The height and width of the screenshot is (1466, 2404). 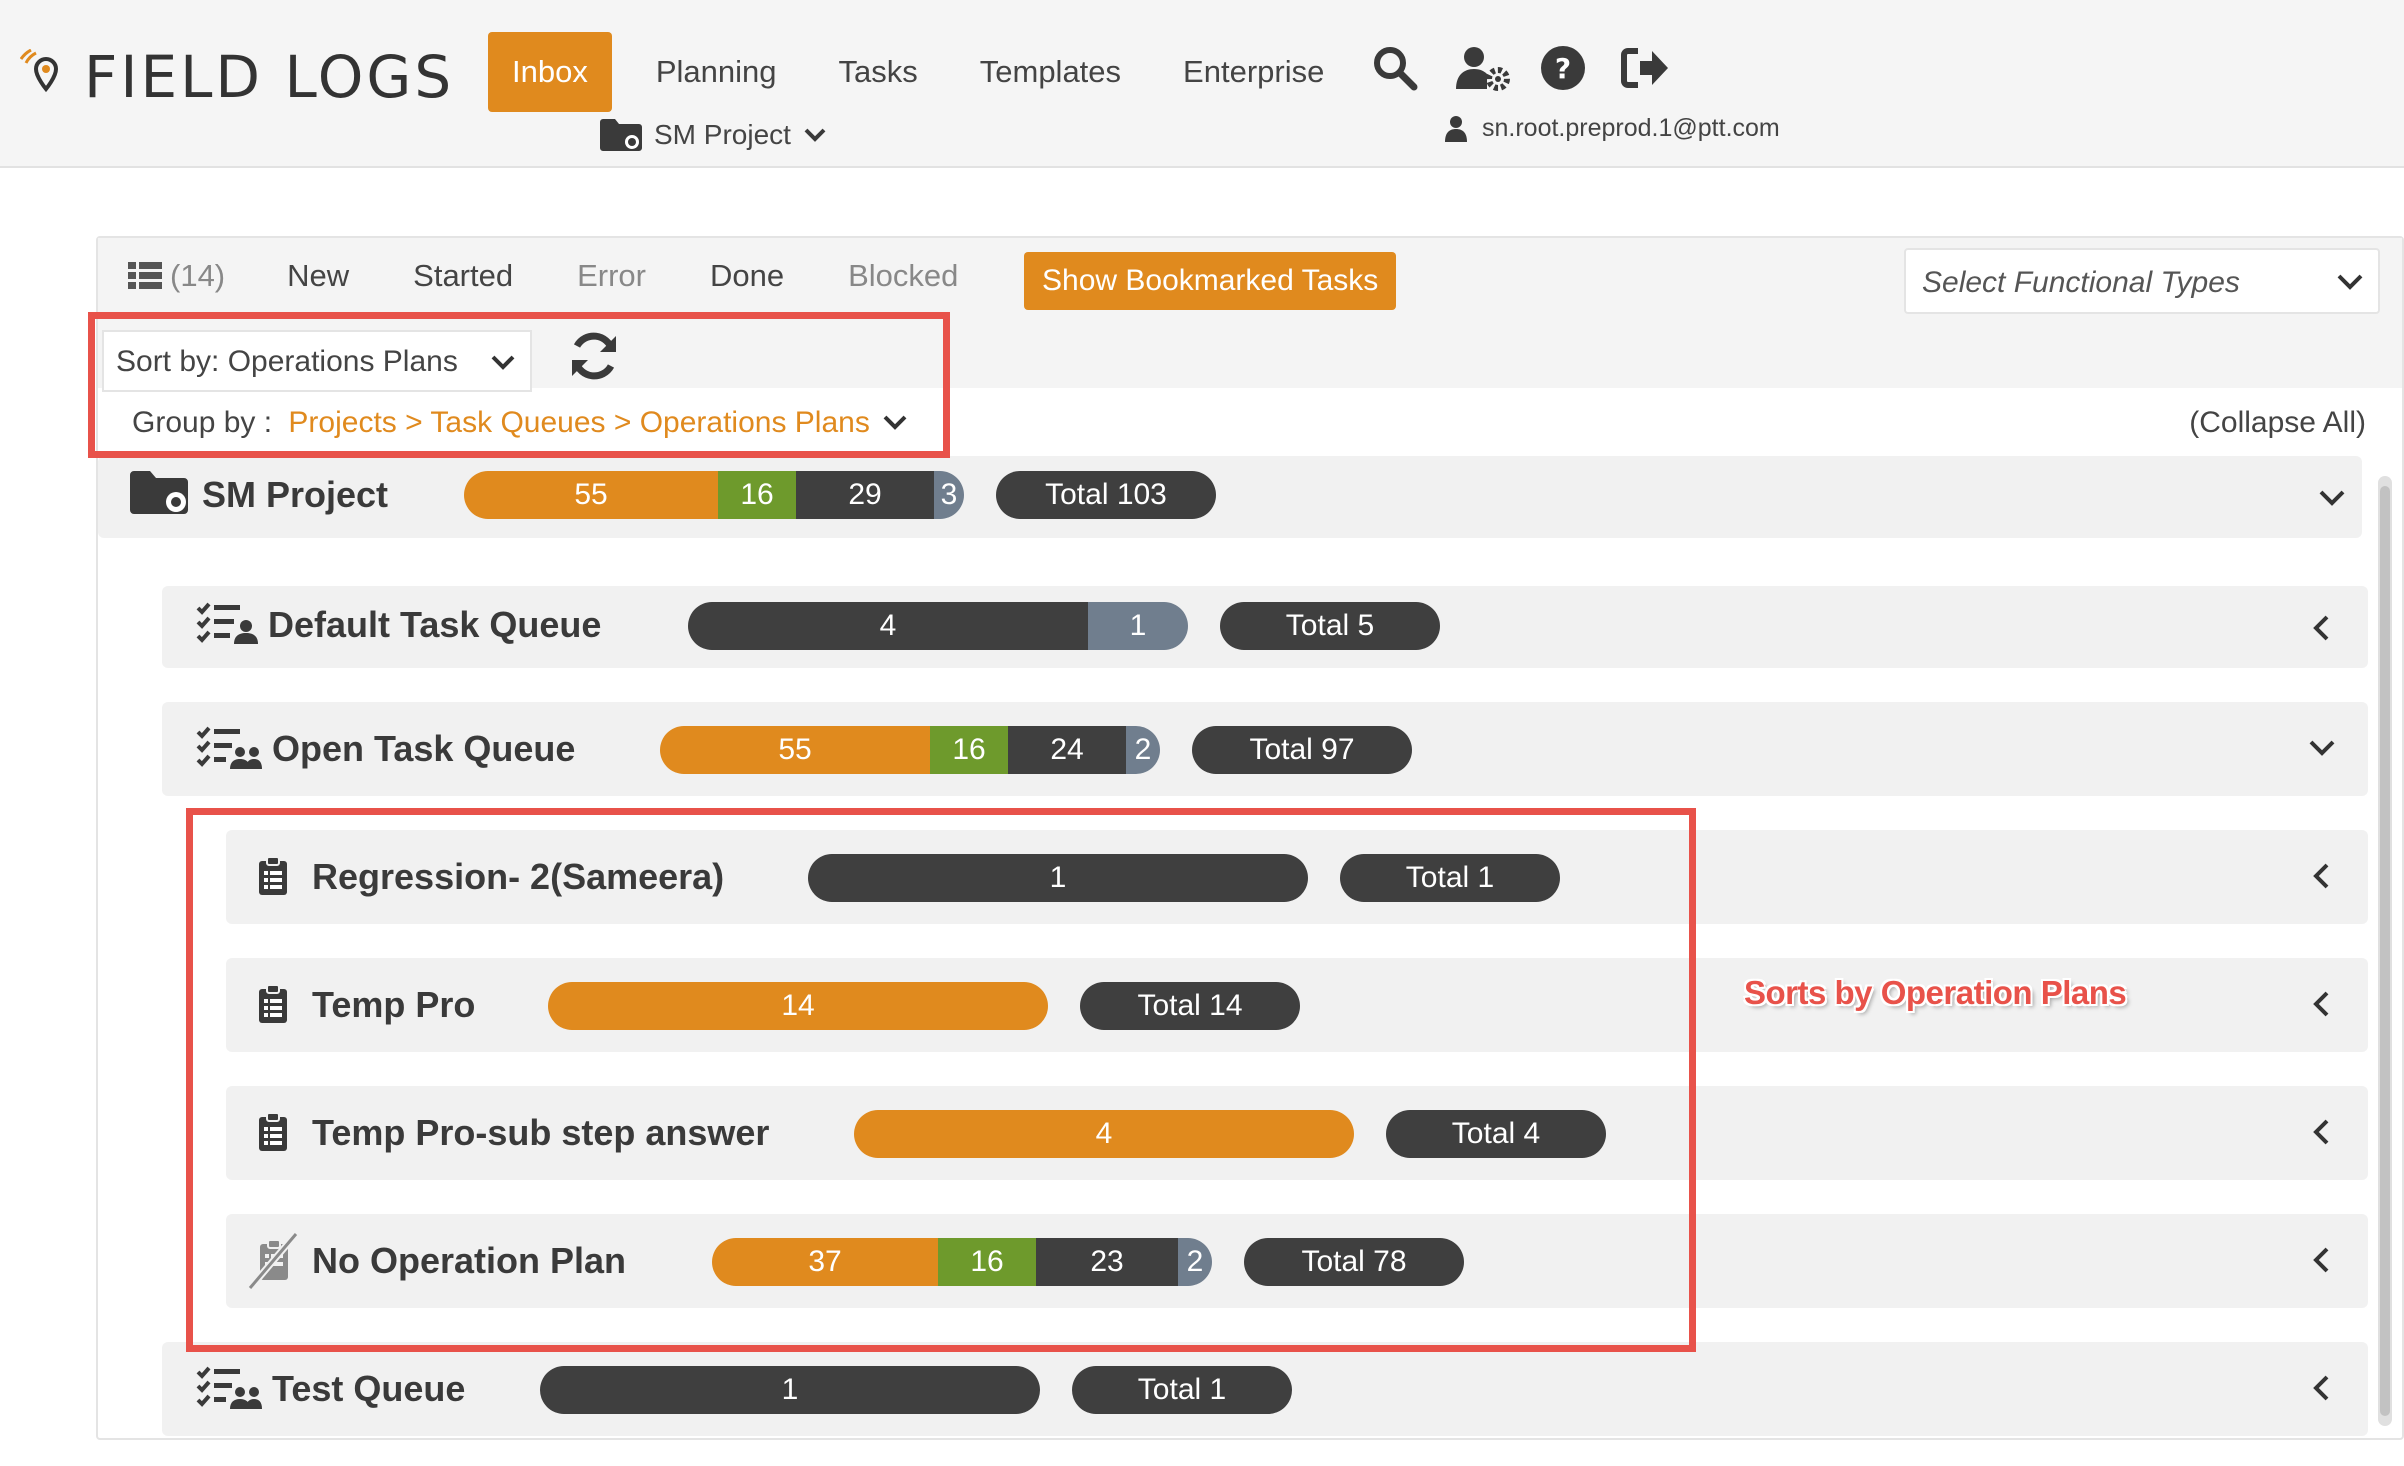 What do you see at coordinates (1631, 128) in the screenshot?
I see `user-email: sn.root.preprod.1@ptt.com` at bounding box center [1631, 128].